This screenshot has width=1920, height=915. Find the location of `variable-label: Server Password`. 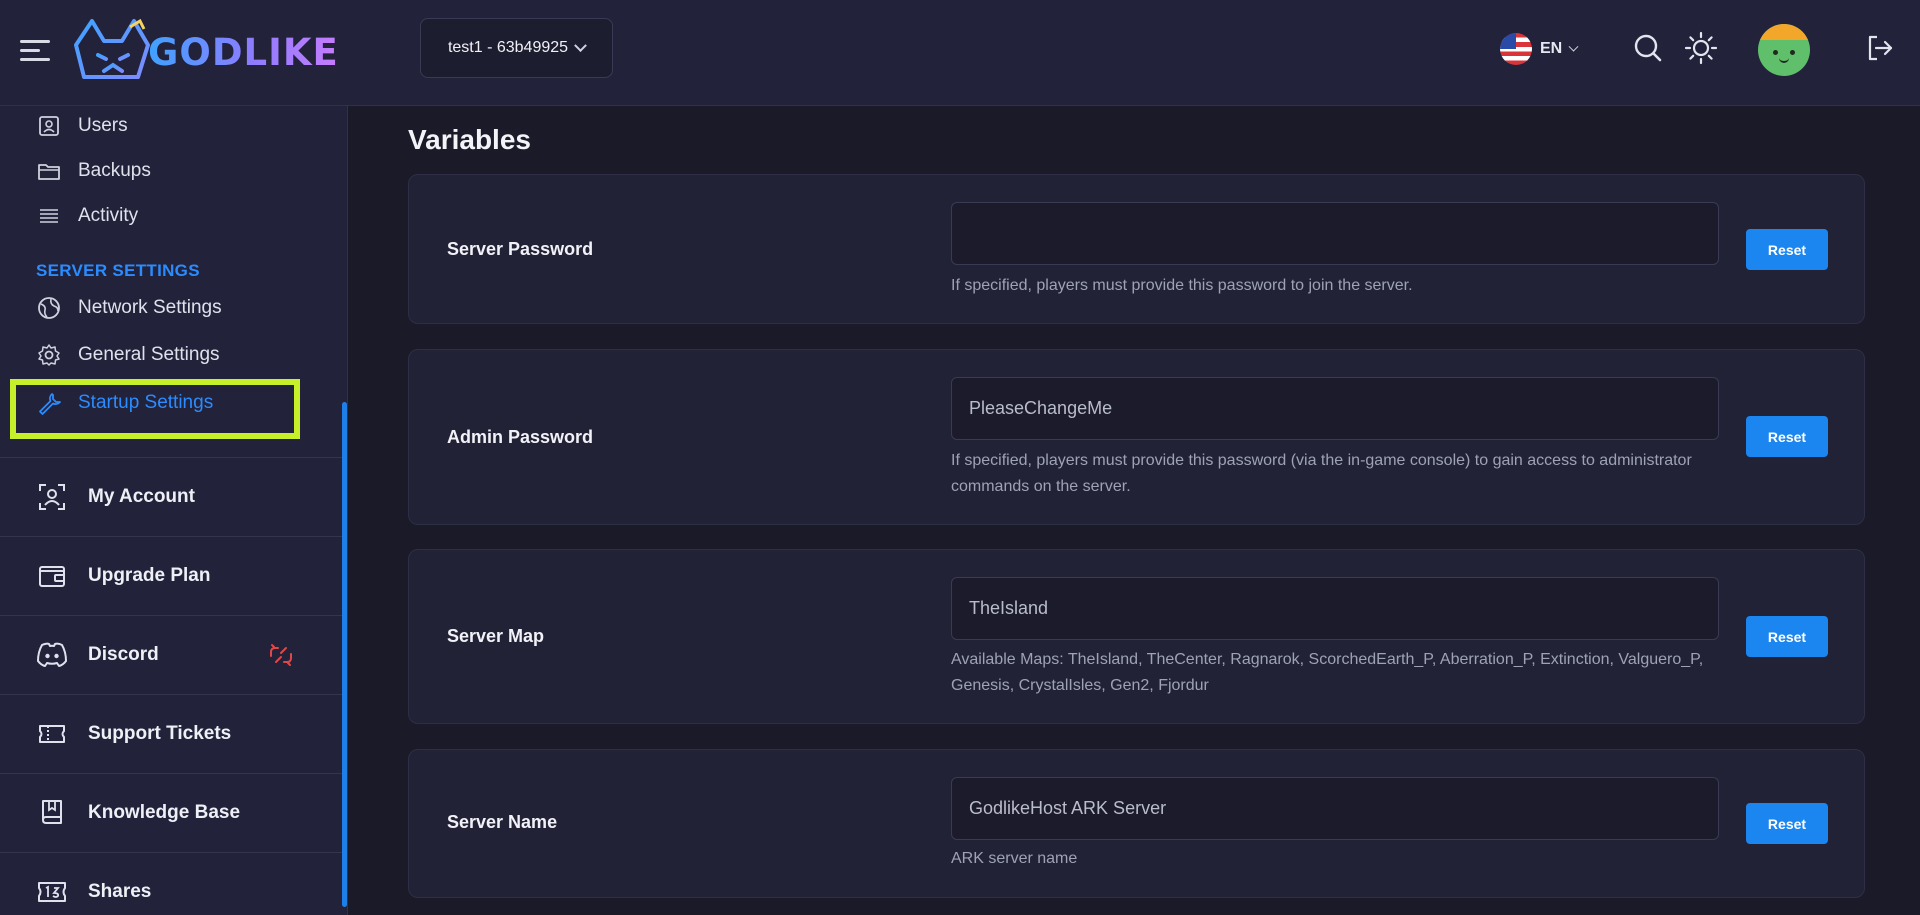

variable-label: Server Password is located at coordinates (520, 249).